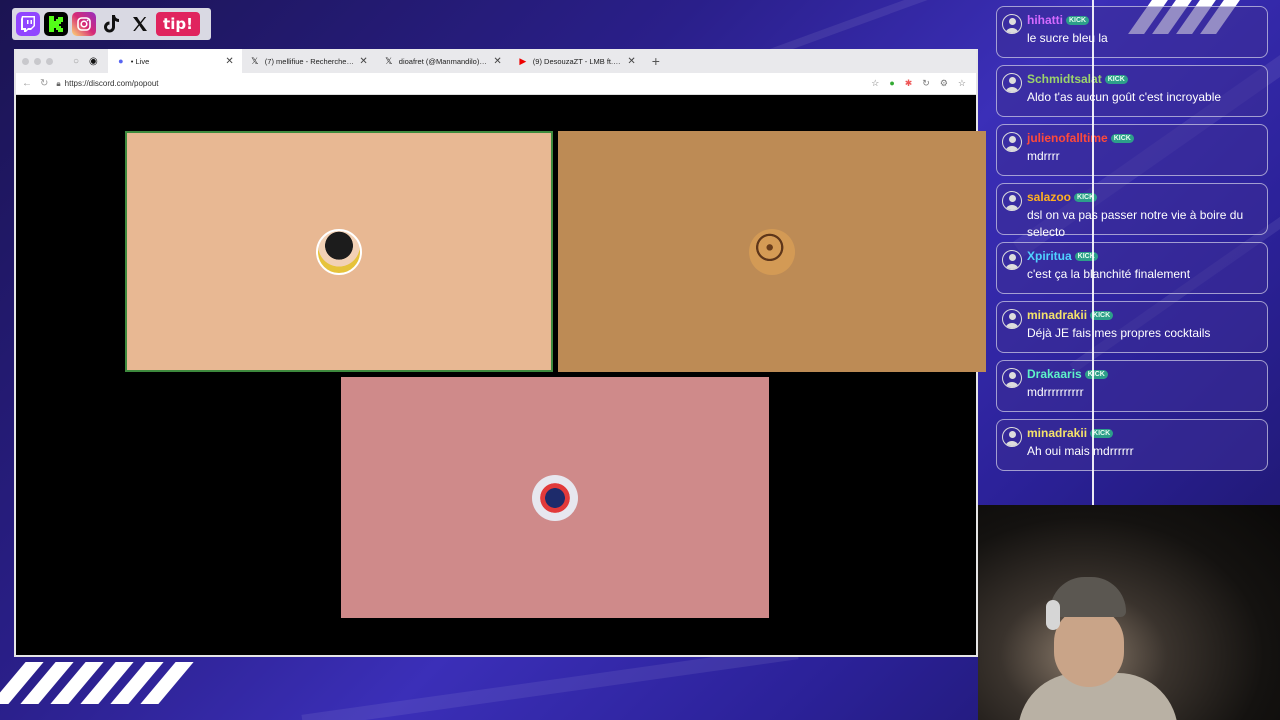 The height and width of the screenshot is (720, 1280). What do you see at coordinates (1119, 333) in the screenshot?
I see `chat-text: Déjà JE fais mes propres cocktails` at bounding box center [1119, 333].